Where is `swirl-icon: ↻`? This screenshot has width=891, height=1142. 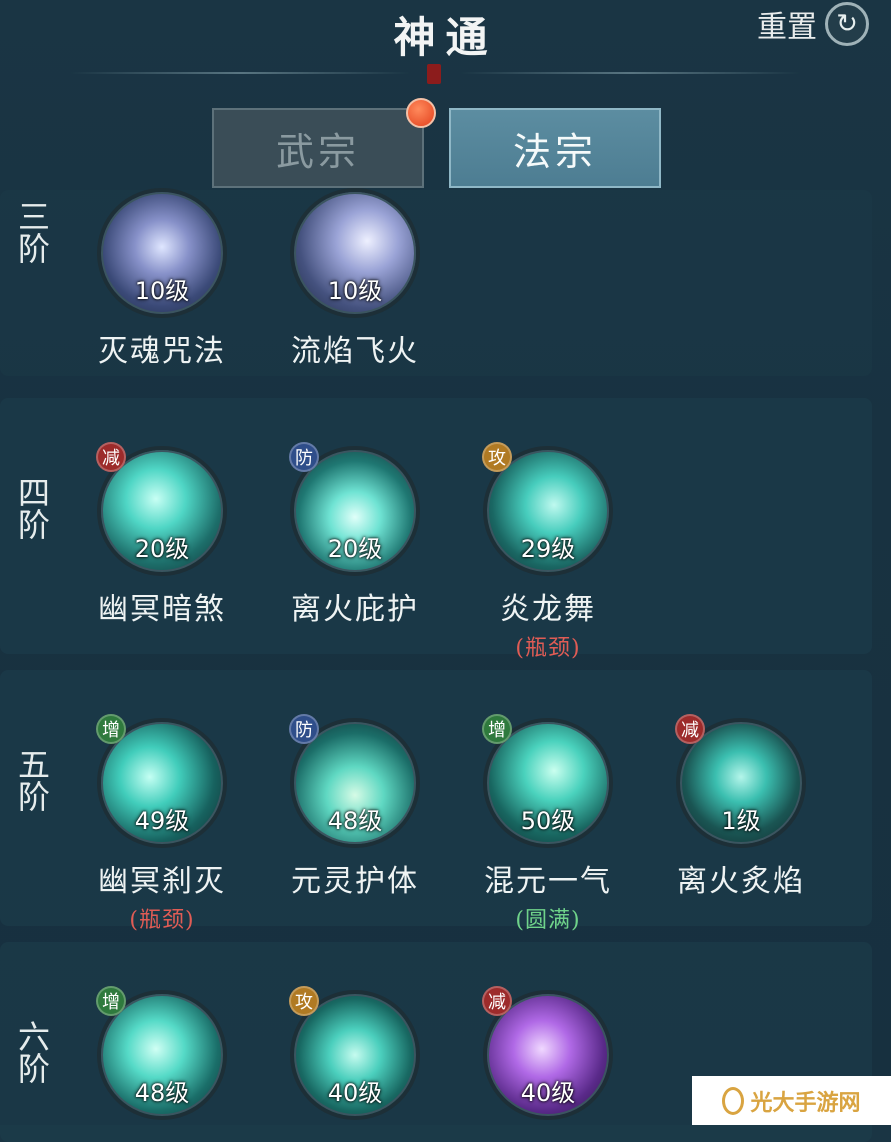
swirl-icon: ↻ is located at coordinates (847, 24).